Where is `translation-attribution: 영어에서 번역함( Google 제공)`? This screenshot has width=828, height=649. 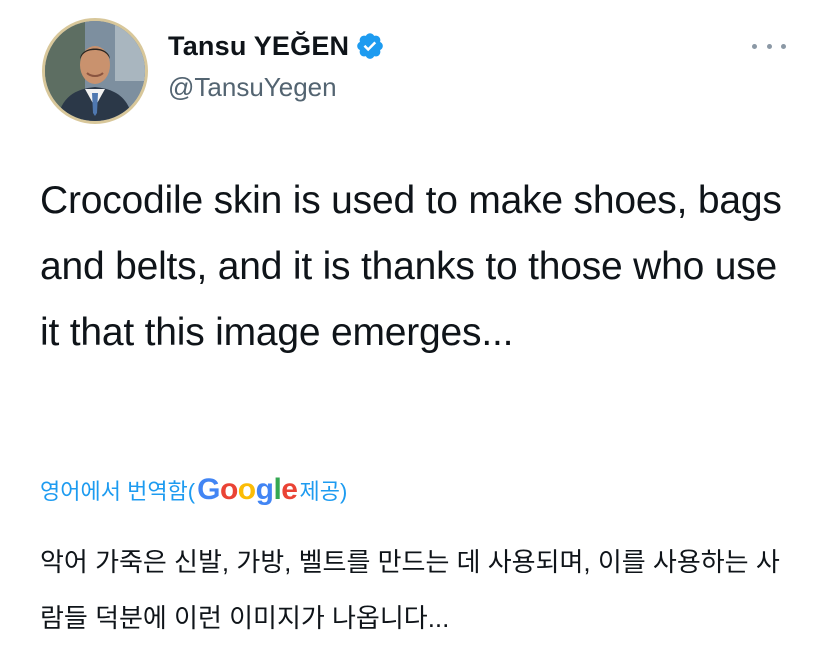
translation-attribution: 영어에서 번역함( Google 제공) is located at coordinates (193, 490).